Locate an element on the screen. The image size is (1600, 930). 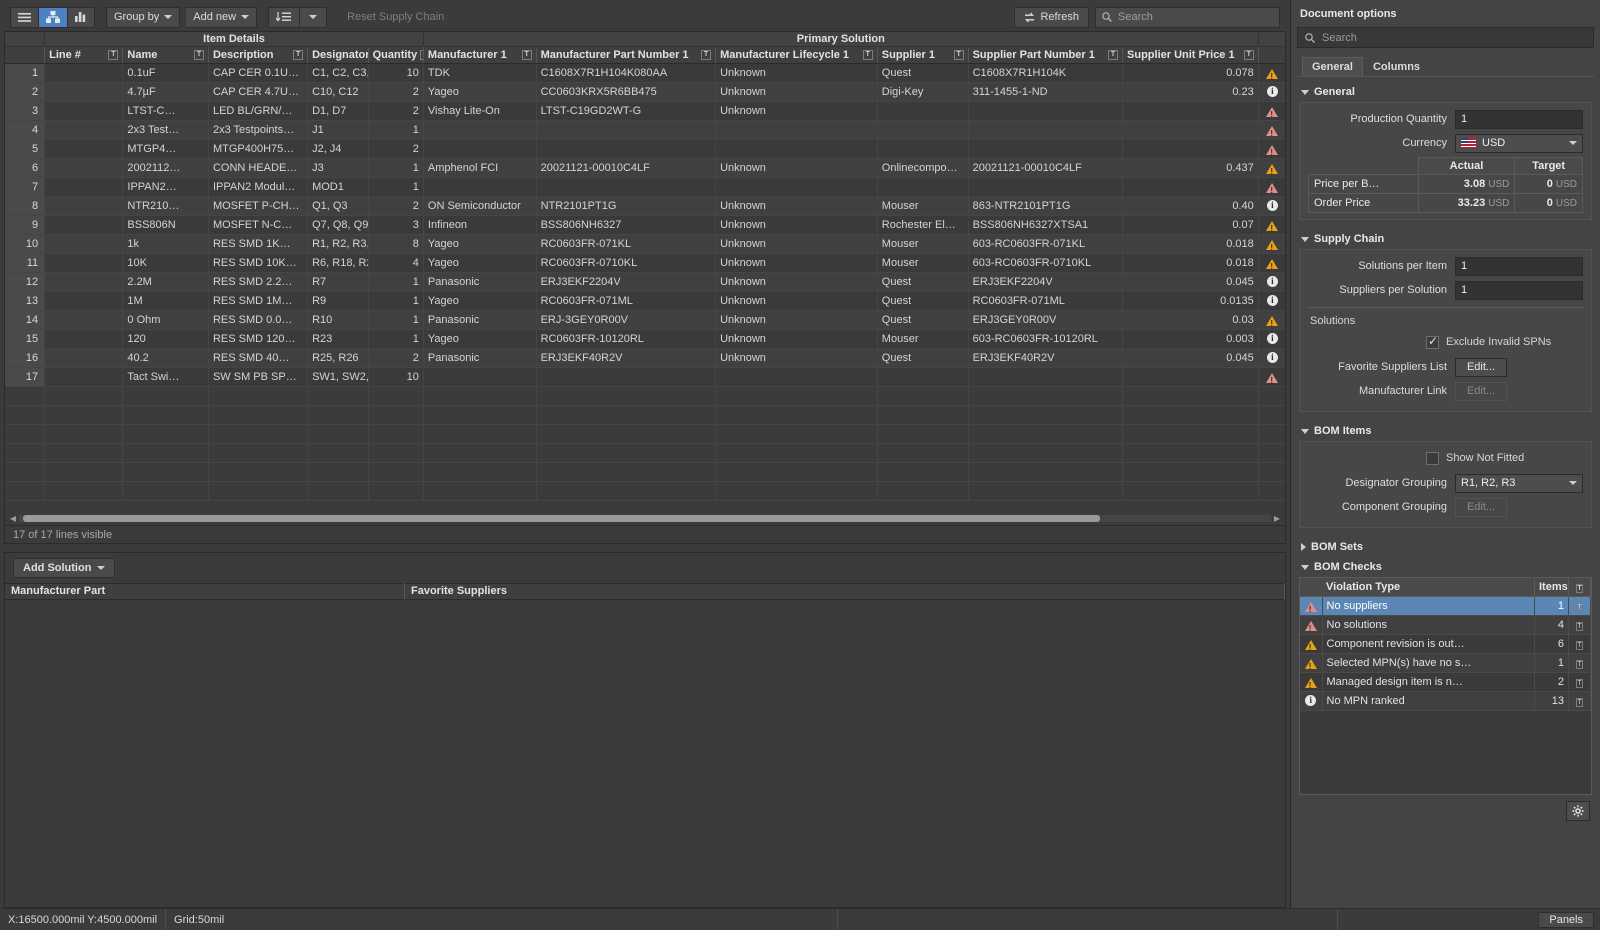
col-designator: DesignatorT is located at coordinates (338, 55).